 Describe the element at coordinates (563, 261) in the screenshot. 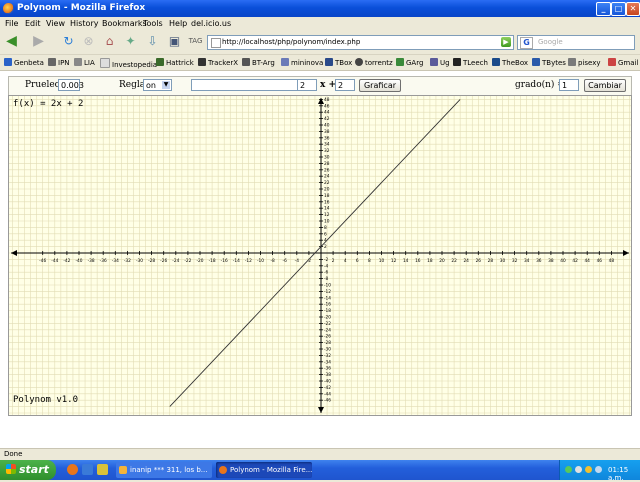

I see `x-tick-label: 40` at that location.